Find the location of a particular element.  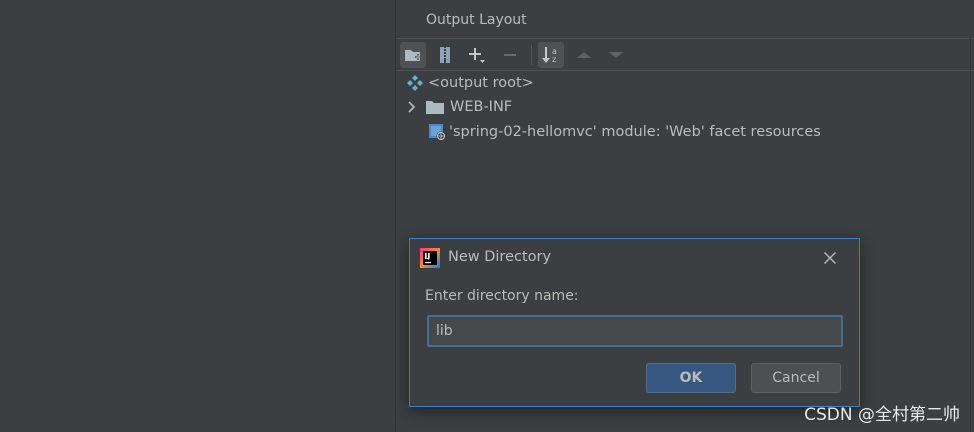

move-up-button is located at coordinates (584, 55).